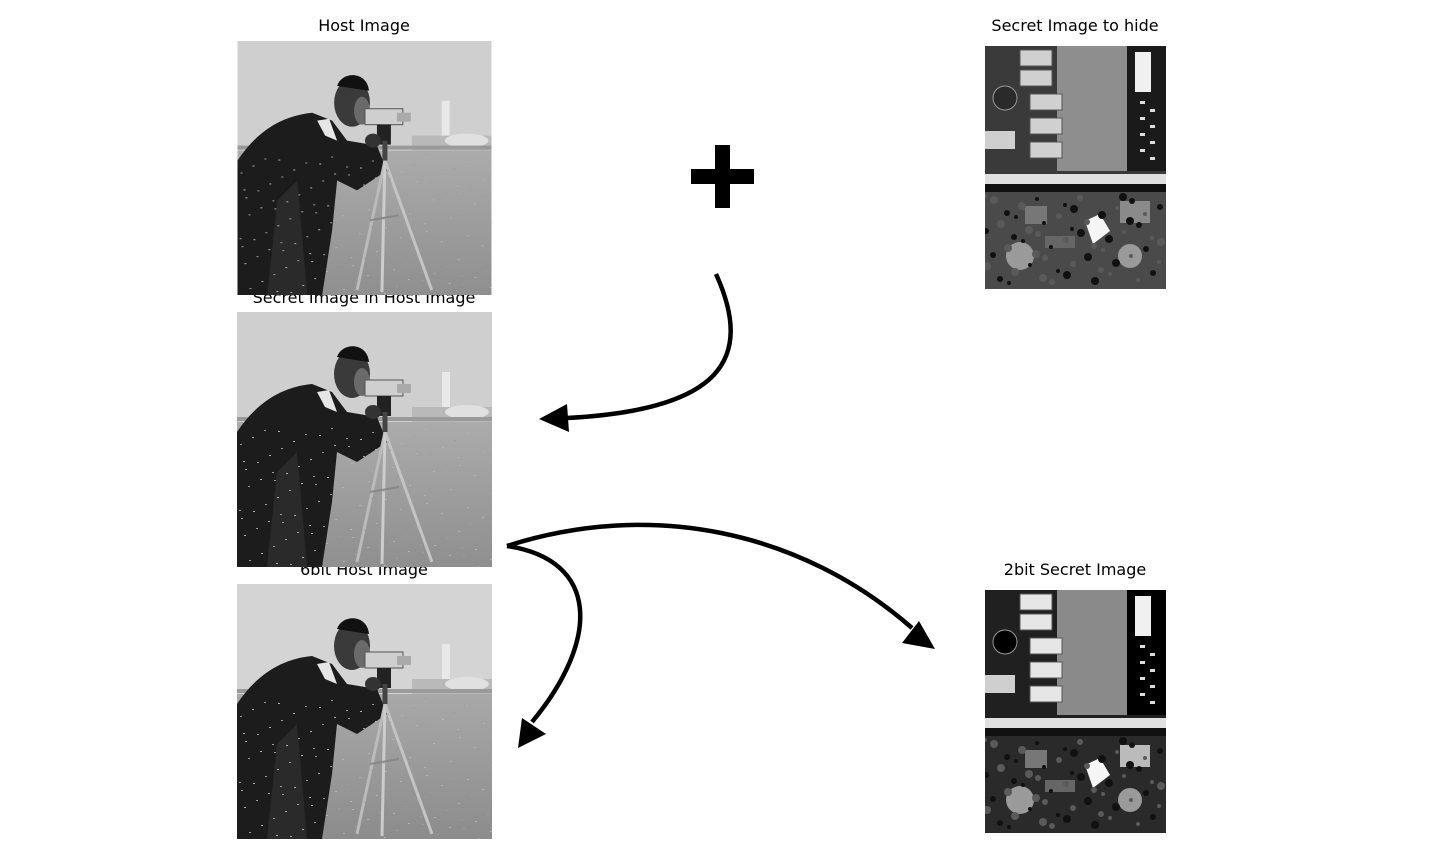  What do you see at coordinates (364, 439) in the screenshot?
I see `stego-image` at bounding box center [364, 439].